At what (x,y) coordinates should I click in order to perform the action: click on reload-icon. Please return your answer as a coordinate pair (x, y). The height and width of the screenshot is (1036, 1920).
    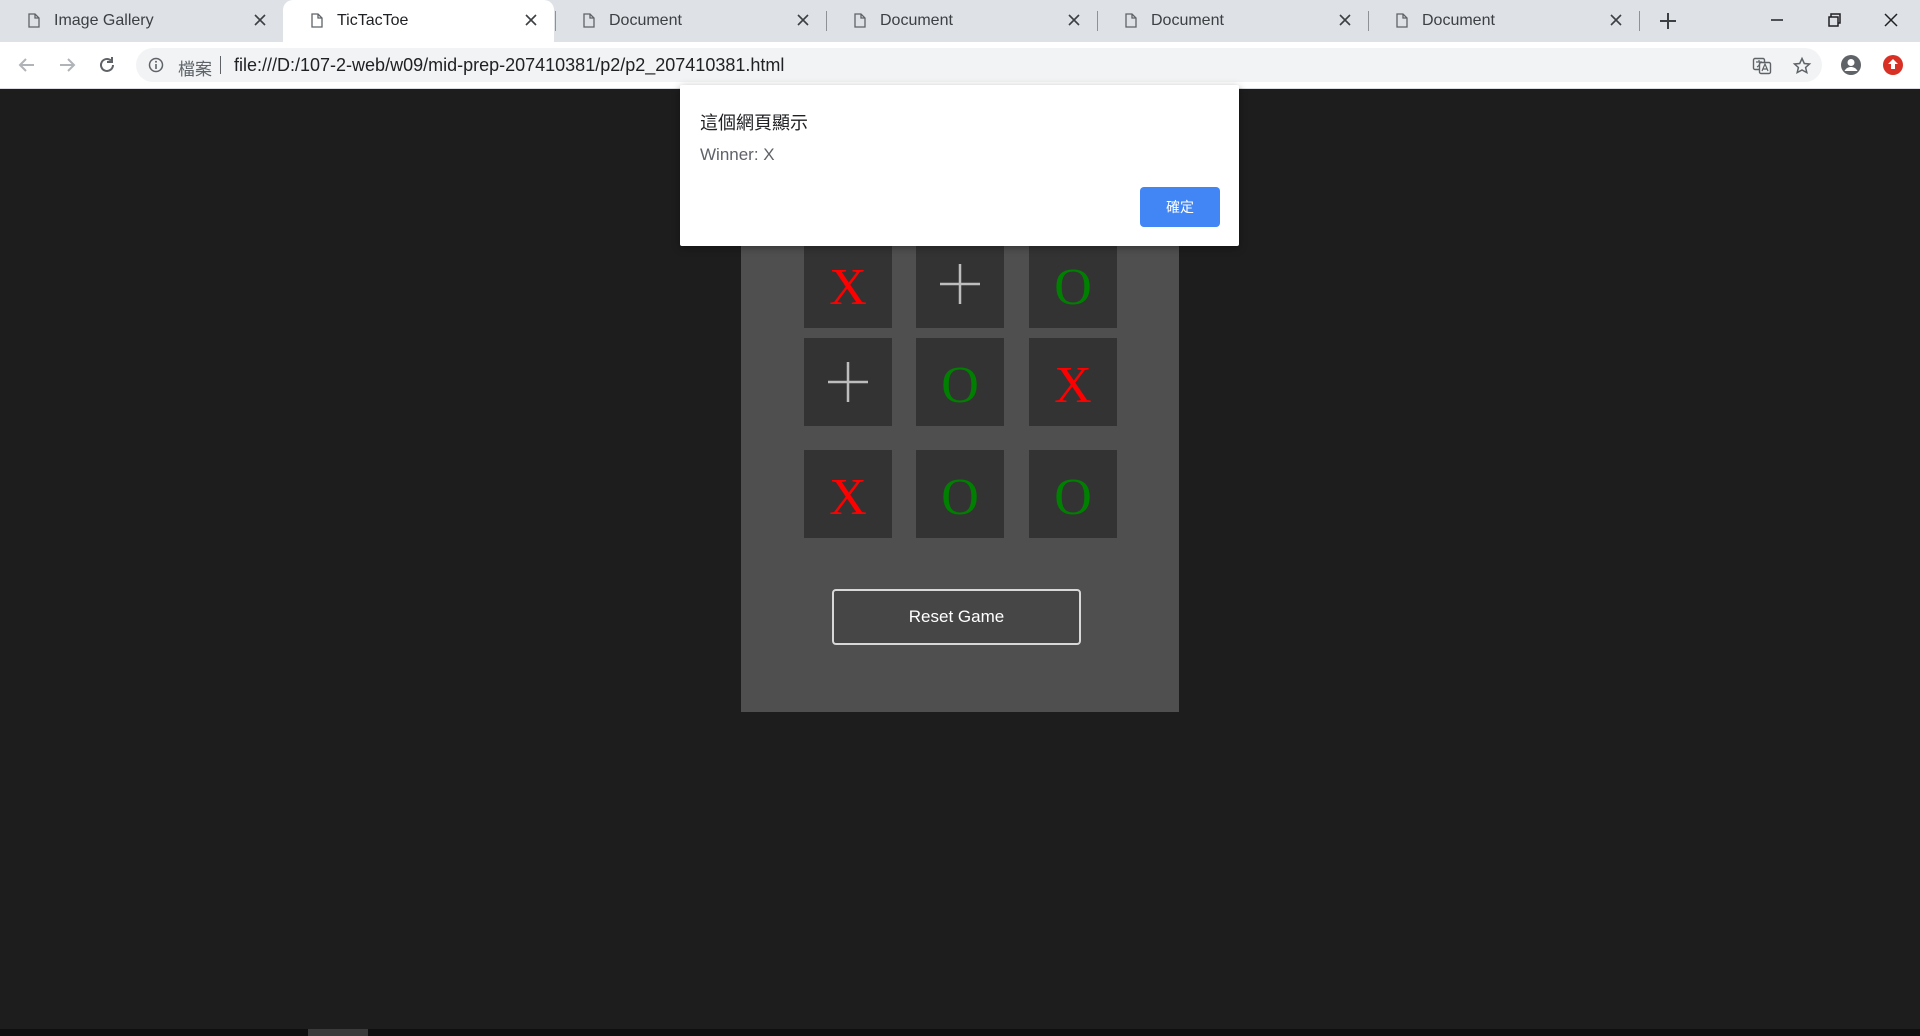
    Looking at the image, I should click on (107, 65).